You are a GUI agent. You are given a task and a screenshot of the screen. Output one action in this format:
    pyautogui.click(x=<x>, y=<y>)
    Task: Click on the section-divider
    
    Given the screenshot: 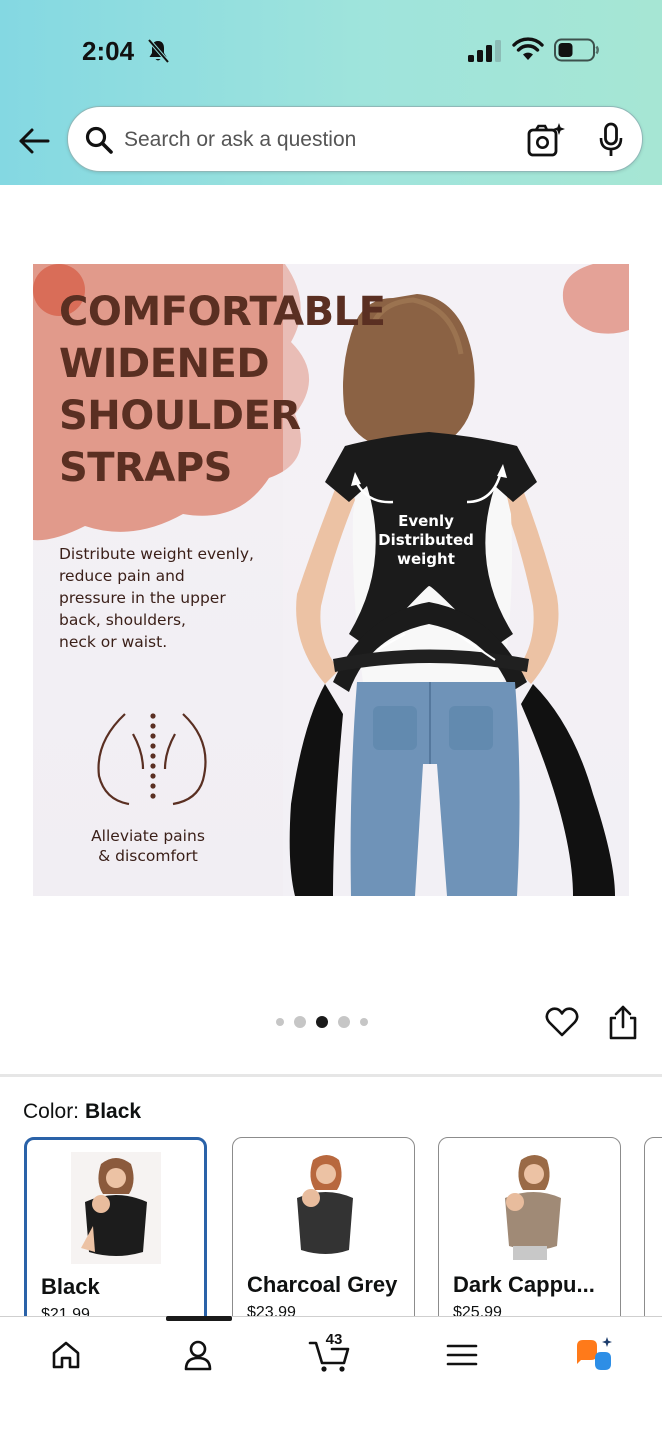 What is the action you would take?
    pyautogui.click(x=331, y=1075)
    